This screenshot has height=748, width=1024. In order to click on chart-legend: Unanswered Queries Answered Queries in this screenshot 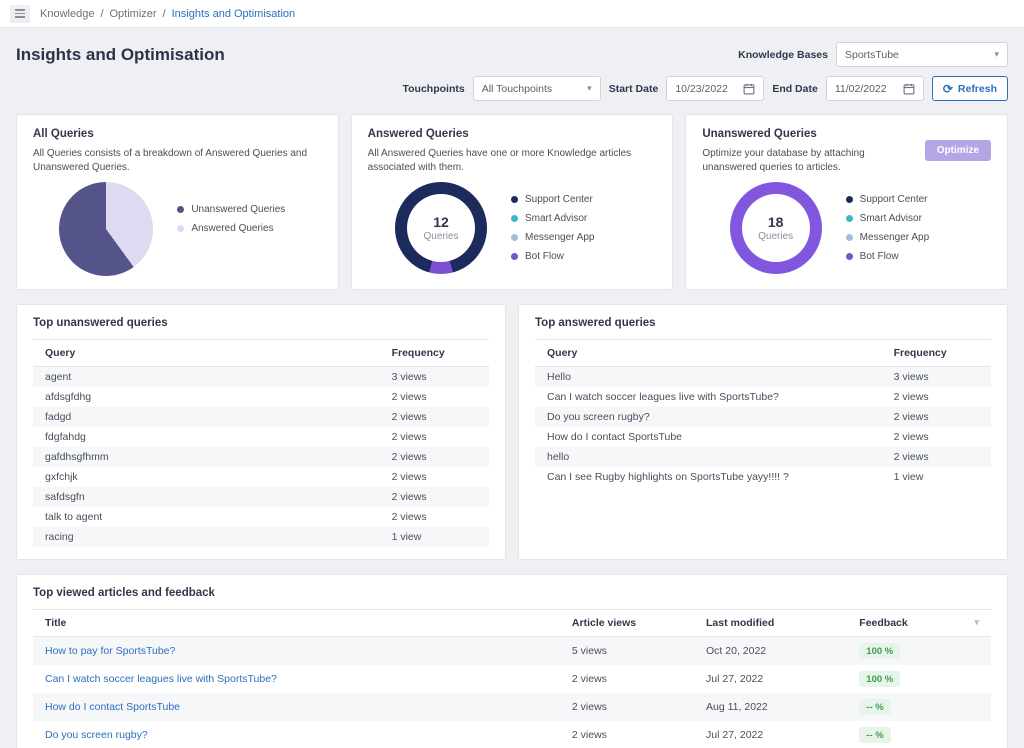, I will do `click(236, 219)`.